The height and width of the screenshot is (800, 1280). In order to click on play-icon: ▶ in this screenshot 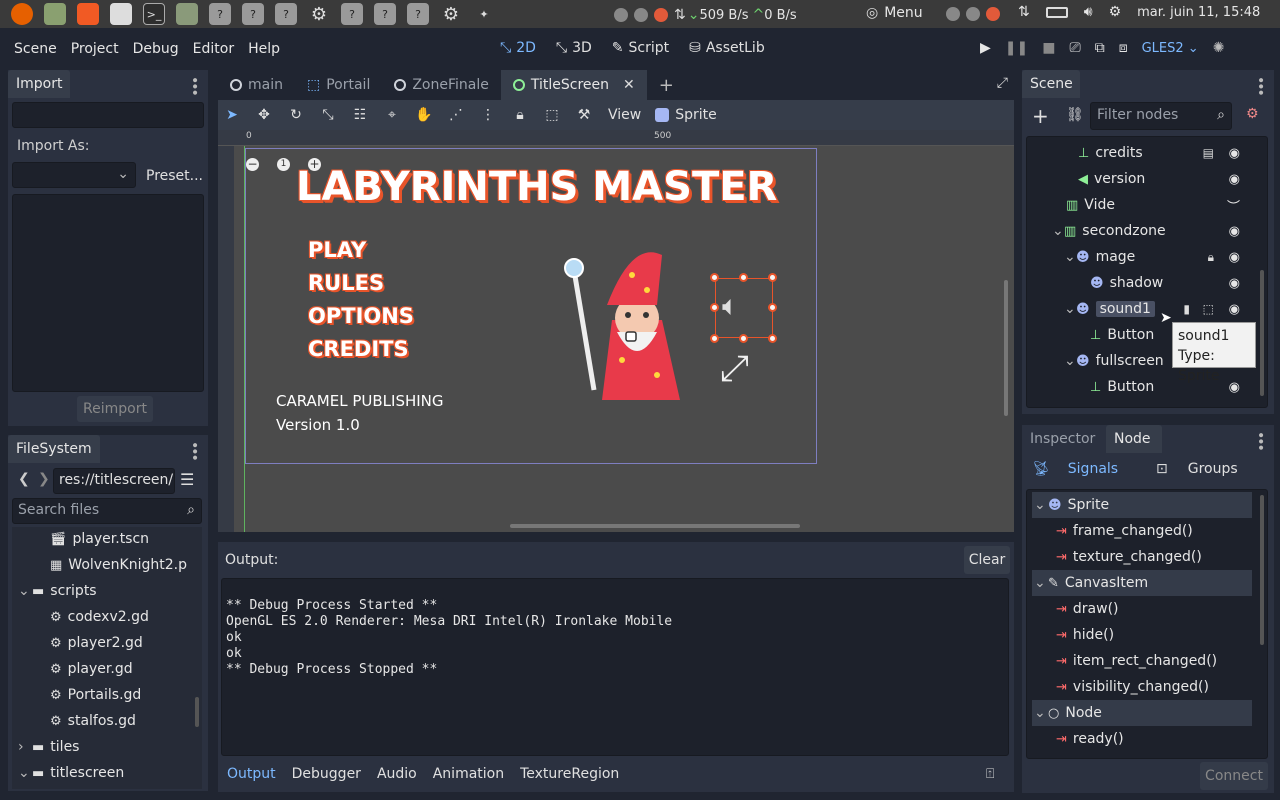, I will do `click(985, 48)`.